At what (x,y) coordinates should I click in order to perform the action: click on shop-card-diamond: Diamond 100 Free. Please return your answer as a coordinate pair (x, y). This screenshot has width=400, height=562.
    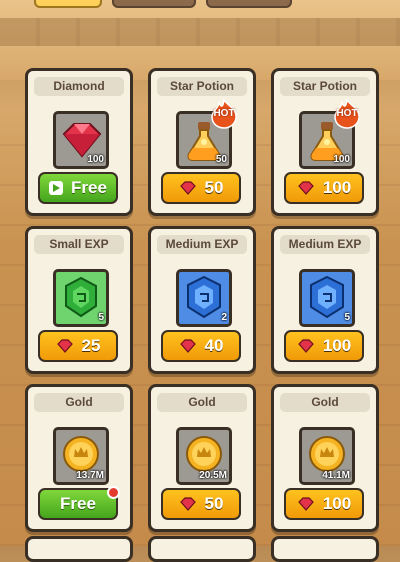
    Looking at the image, I should click on (79, 142).